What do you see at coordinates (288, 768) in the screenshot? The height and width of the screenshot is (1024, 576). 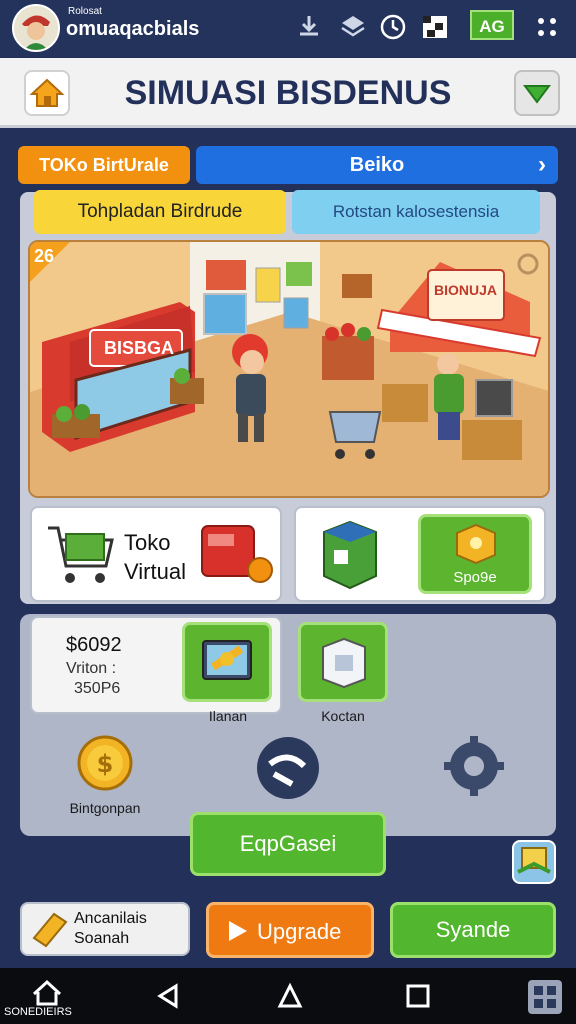 I see `swap-icon` at bounding box center [288, 768].